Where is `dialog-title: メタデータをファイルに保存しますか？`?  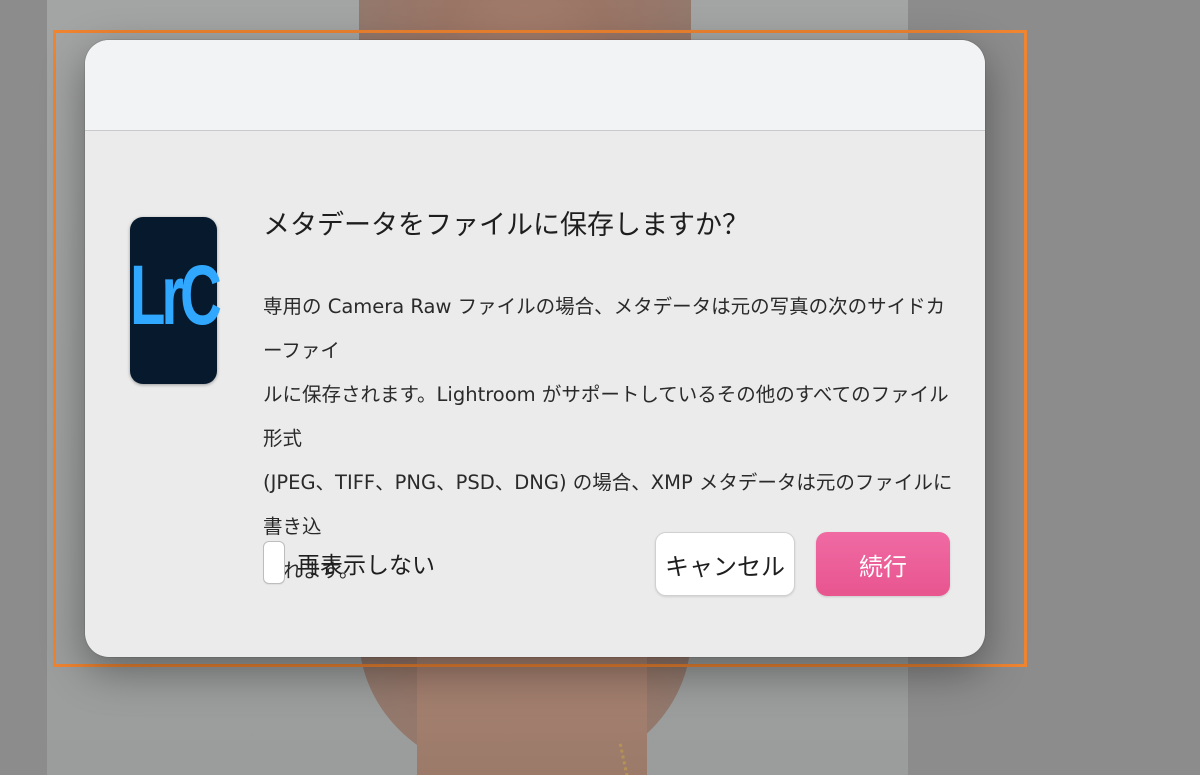 dialog-title: メタデータをファイルに保存しますか？ is located at coordinates (506, 225).